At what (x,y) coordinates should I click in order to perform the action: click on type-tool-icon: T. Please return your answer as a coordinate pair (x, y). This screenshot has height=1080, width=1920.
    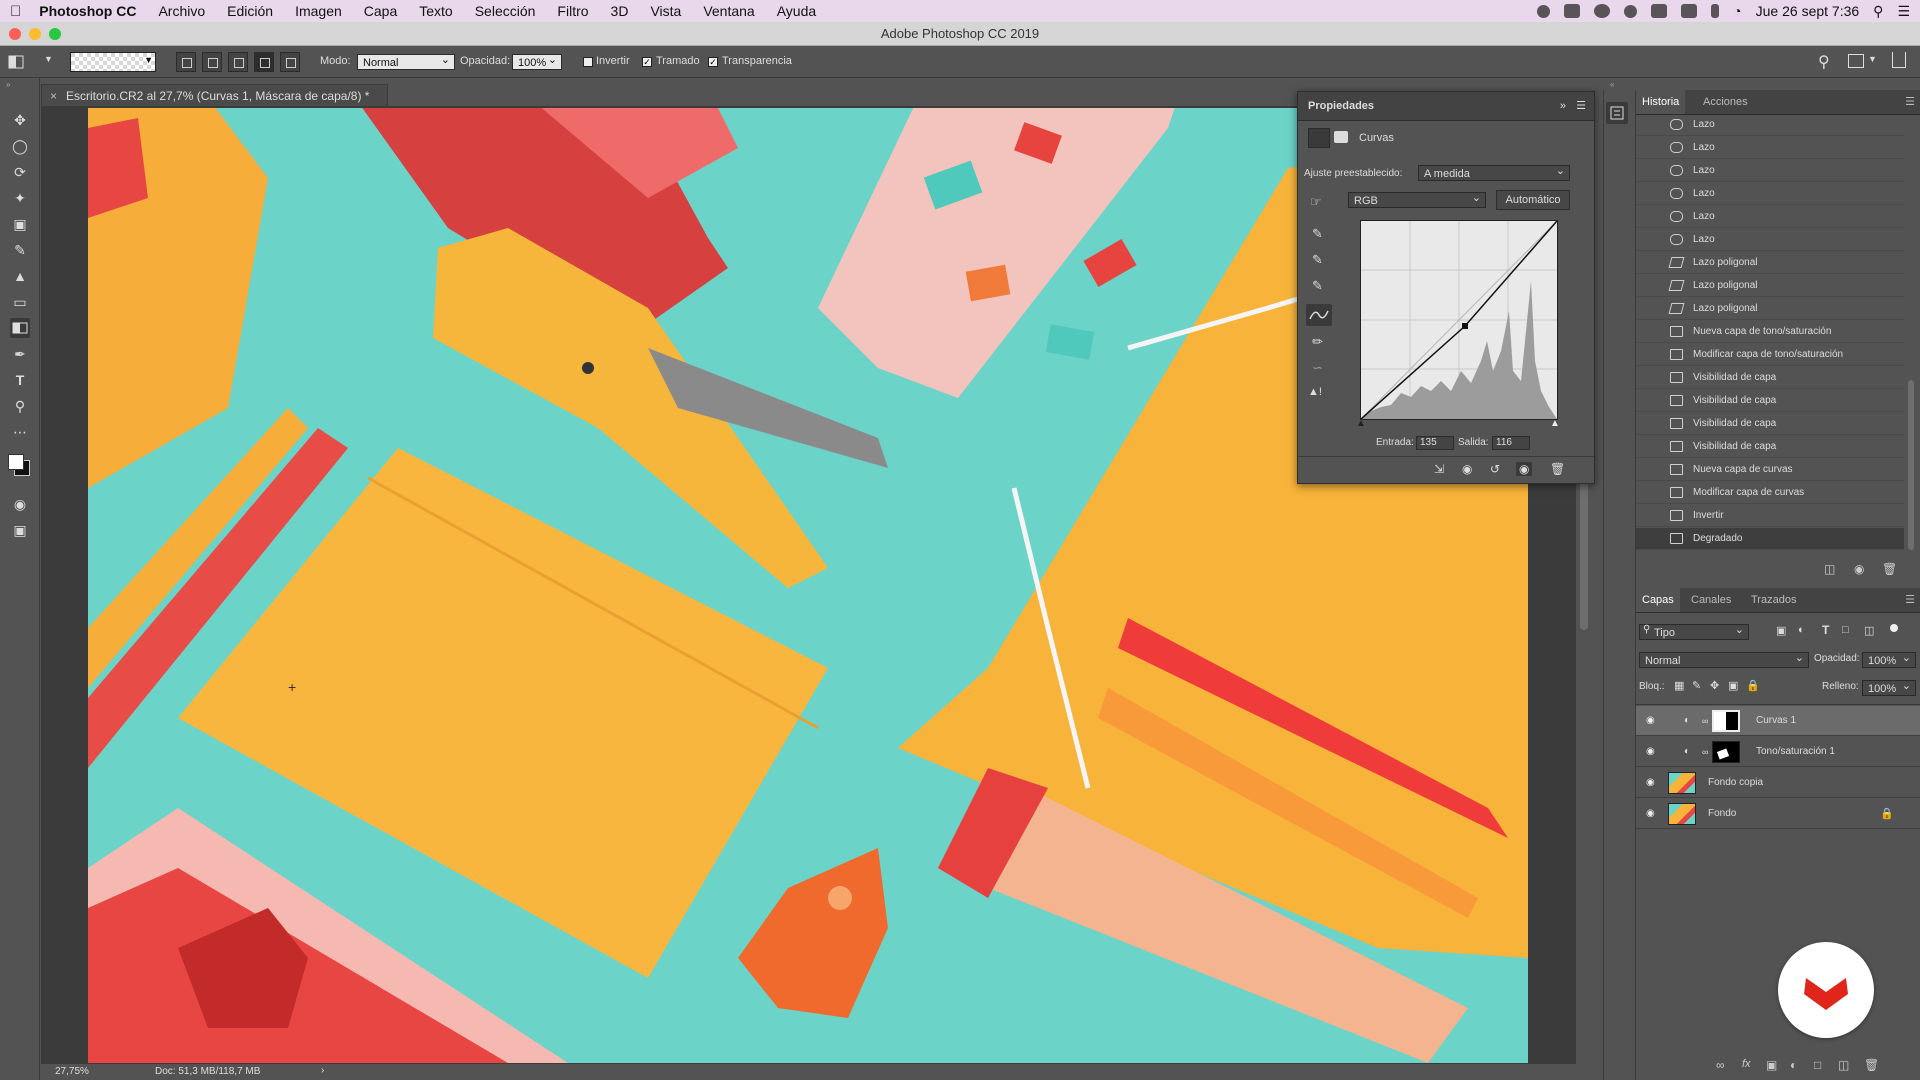
    Looking at the image, I should click on (20, 380).